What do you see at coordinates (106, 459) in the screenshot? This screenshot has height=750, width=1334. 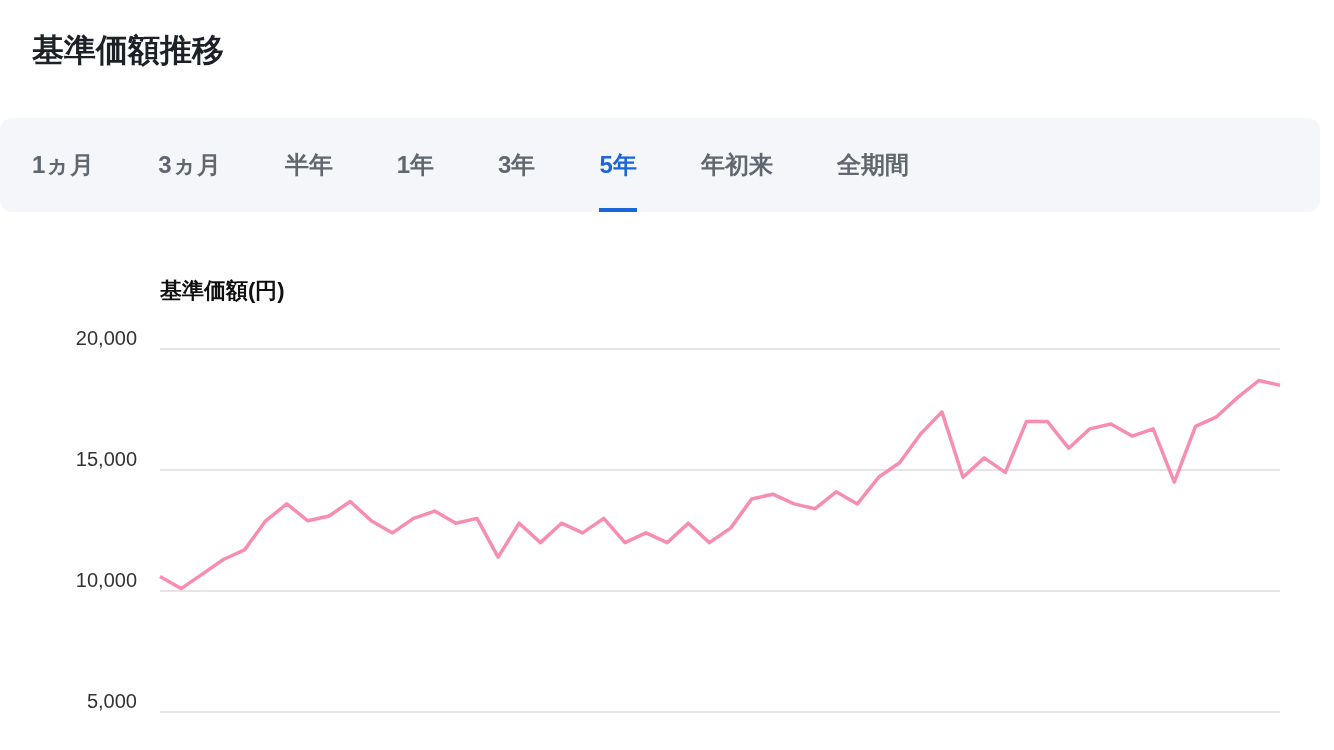 I see `y-tick-label: 15,000` at bounding box center [106, 459].